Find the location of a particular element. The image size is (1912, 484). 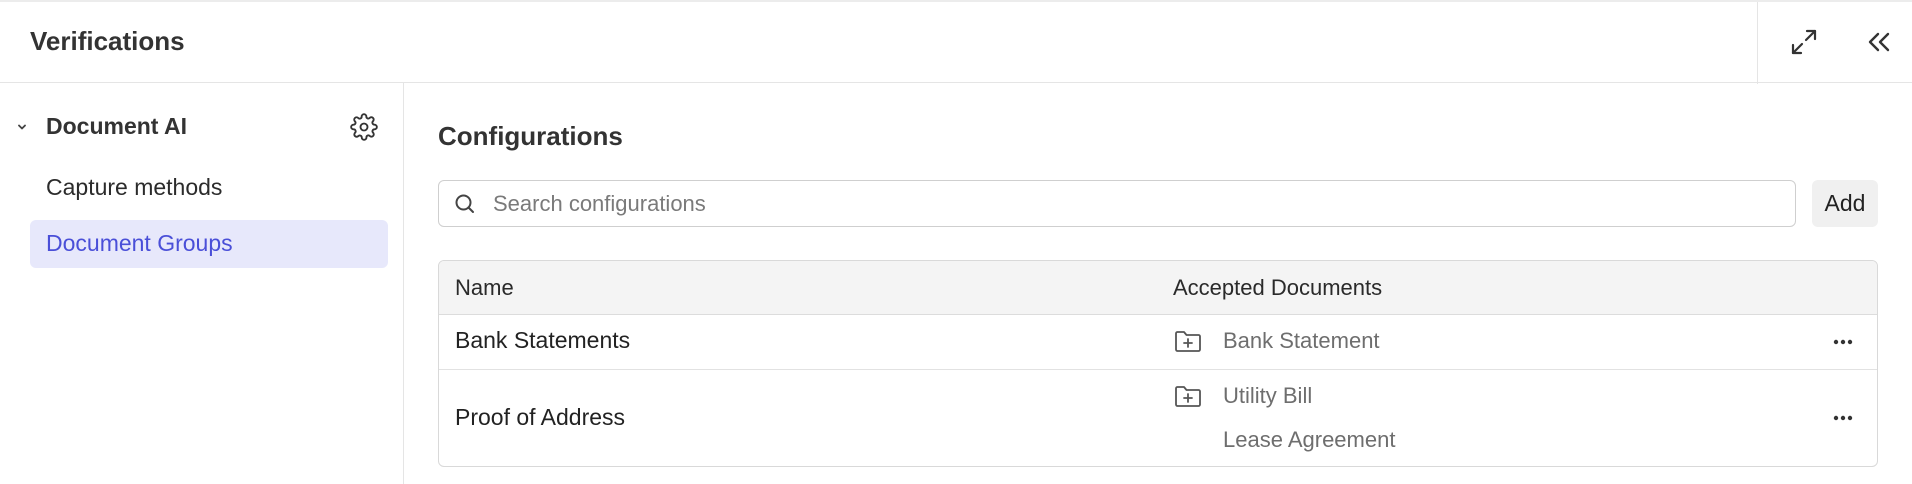

accepted-document-item: Lease Agreement is located at coordinates (1373, 440).